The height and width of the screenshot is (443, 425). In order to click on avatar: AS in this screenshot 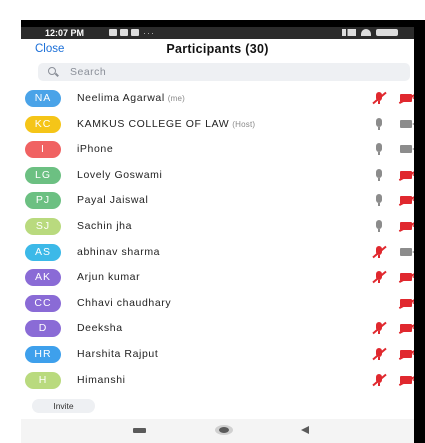, I will do `click(43, 252)`.